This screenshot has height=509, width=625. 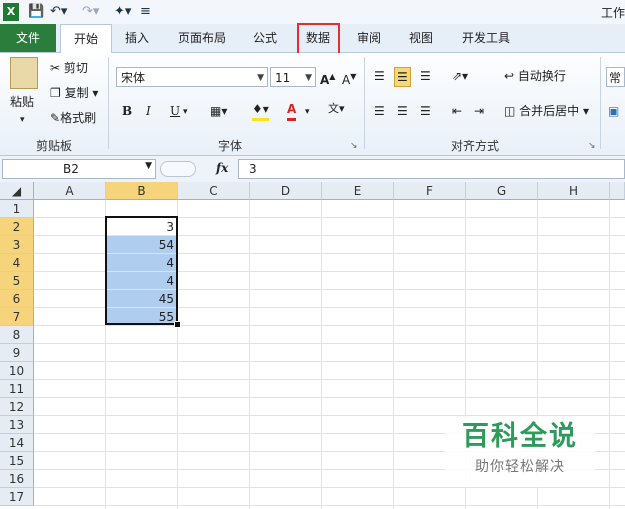 I want to click on row-header: 8, so click(x=17, y=335).